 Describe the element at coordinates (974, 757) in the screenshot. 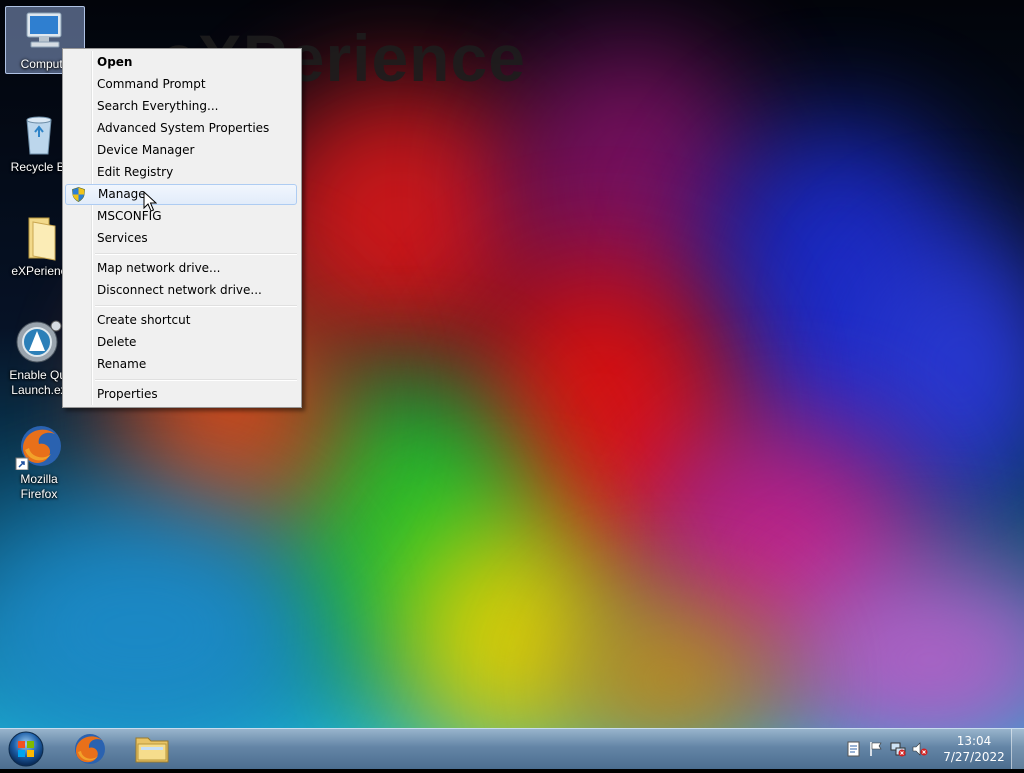

I see `clock-date: 7/27/2022` at that location.